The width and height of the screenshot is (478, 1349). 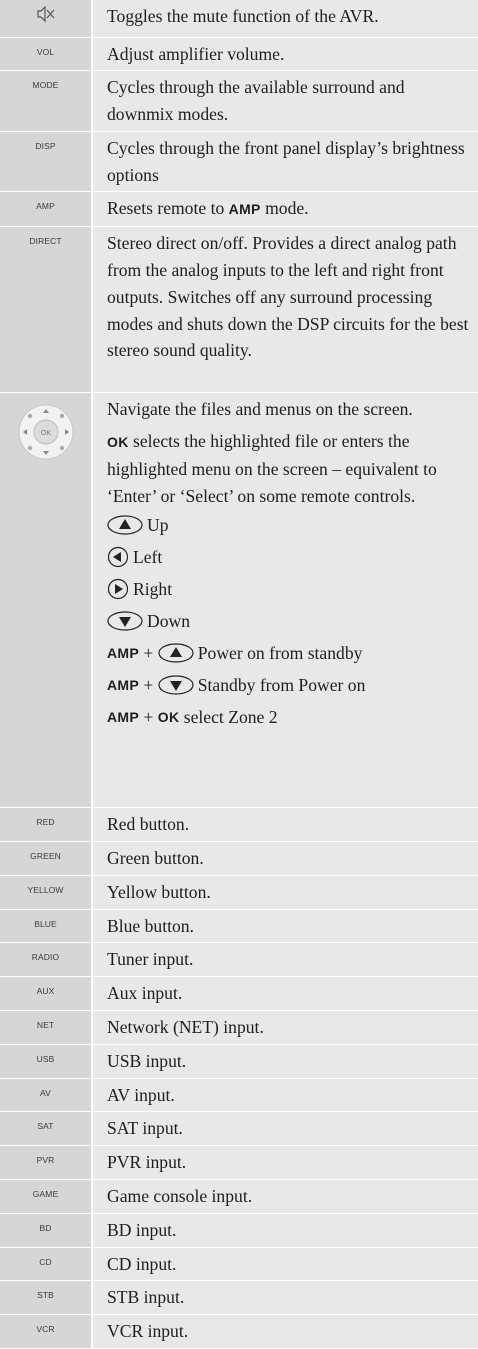 What do you see at coordinates (118, 589) in the screenshot?
I see `right-arrow-icon` at bounding box center [118, 589].